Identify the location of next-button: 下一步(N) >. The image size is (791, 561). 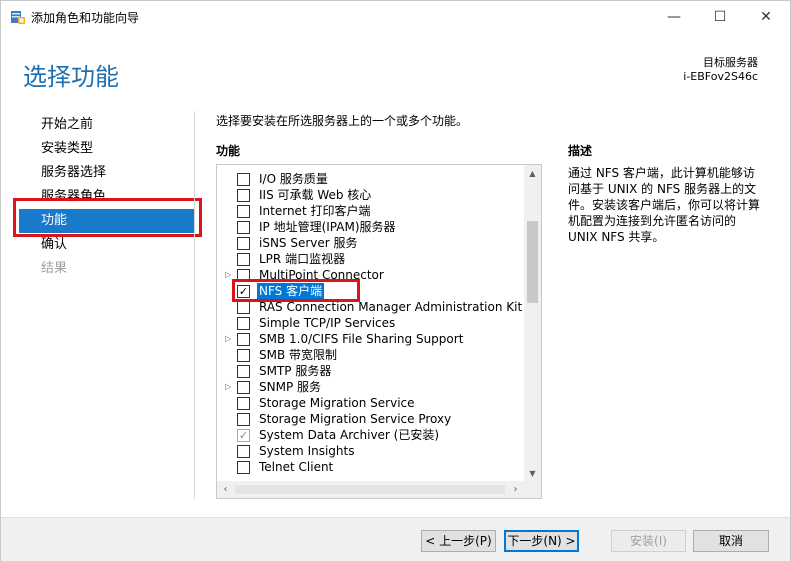
(541, 541).